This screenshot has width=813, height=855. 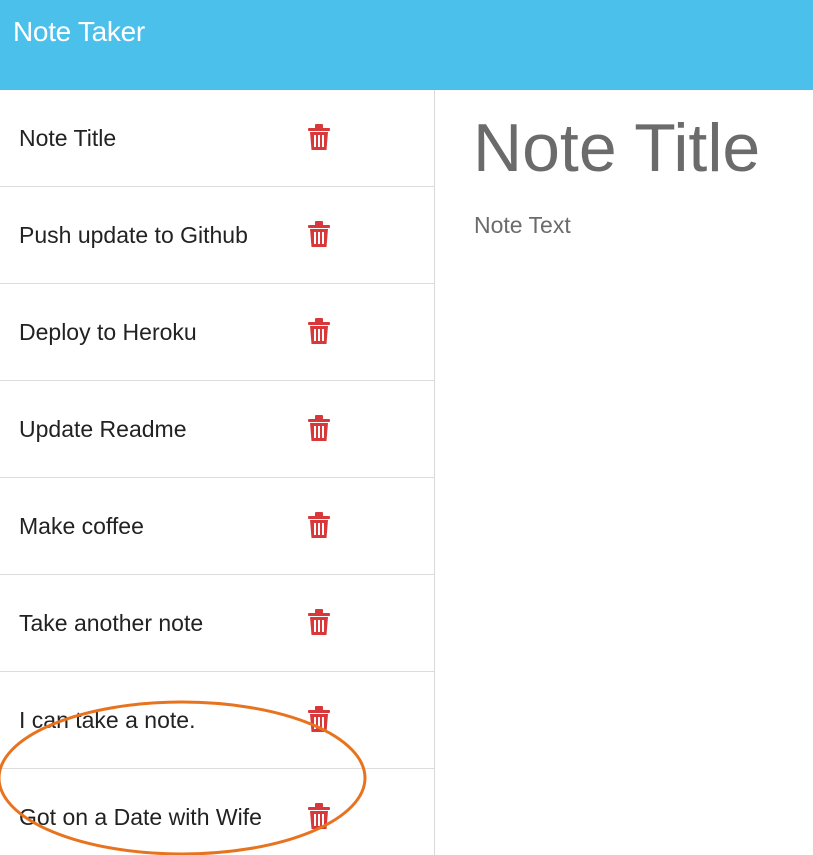 I want to click on note-item-title: Got on a Date with Wife, so click(x=140, y=817).